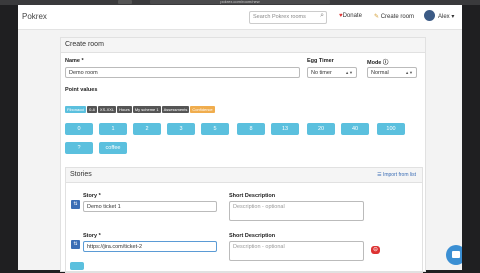  I want to click on right-gutter, so click(471, 137).